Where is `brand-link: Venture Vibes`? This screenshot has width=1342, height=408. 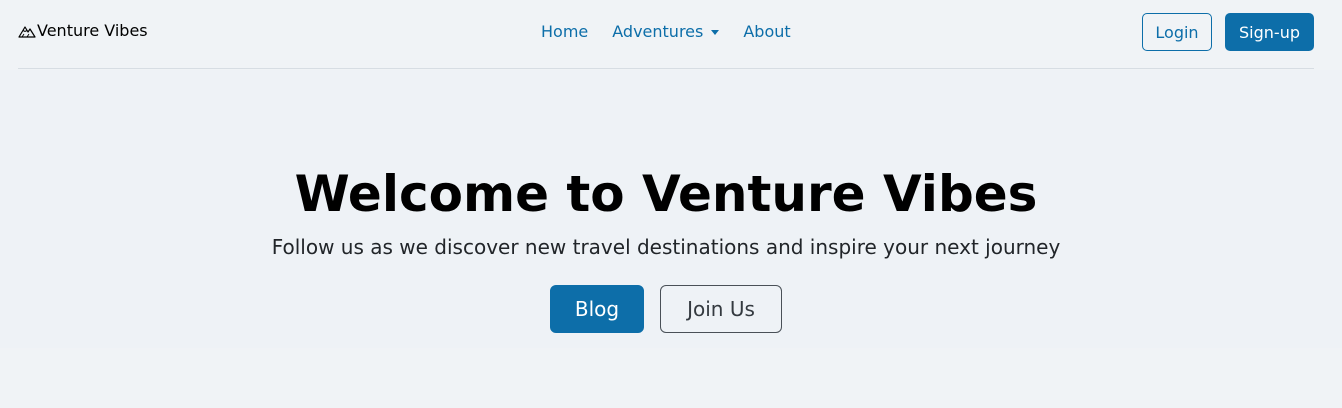 brand-link: Venture Vibes is located at coordinates (83, 30).